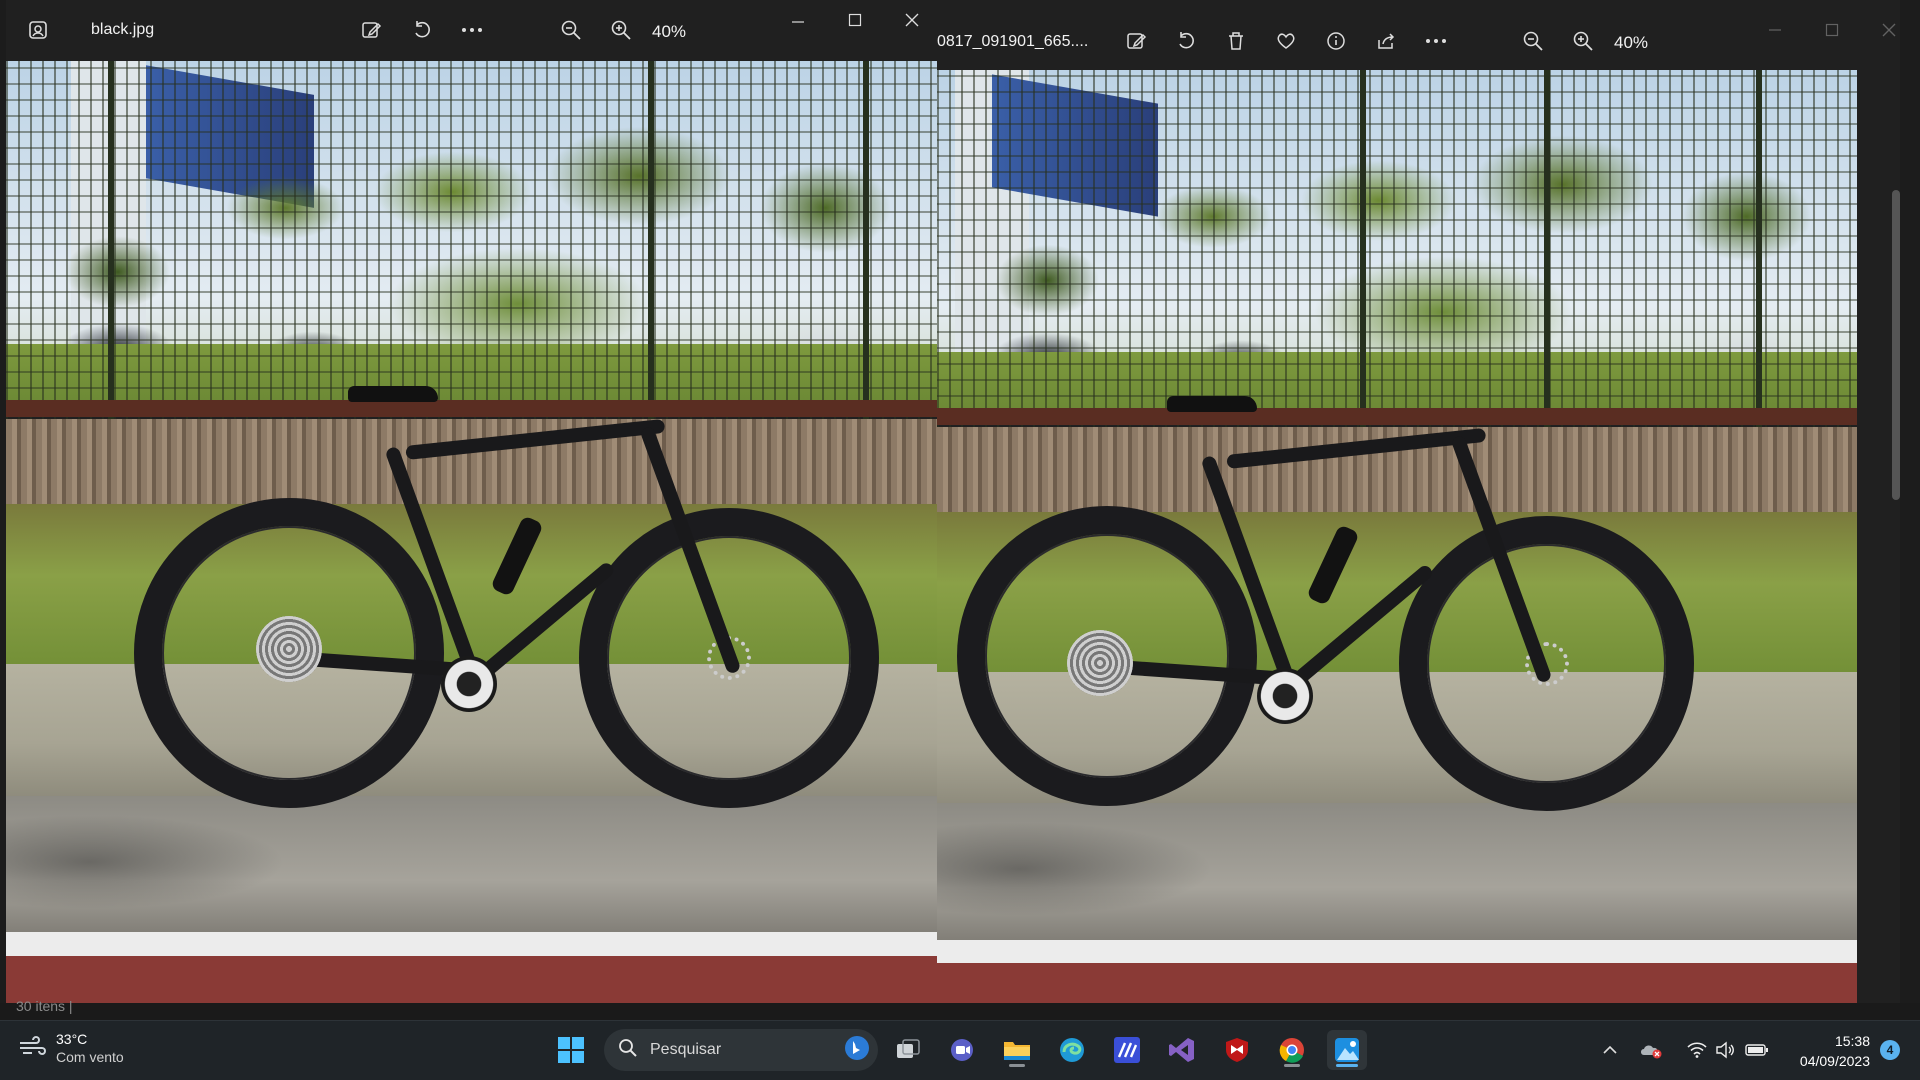 The image size is (1920, 1080). What do you see at coordinates (72, 1039) in the screenshot?
I see `weather-temp: 33°C` at bounding box center [72, 1039].